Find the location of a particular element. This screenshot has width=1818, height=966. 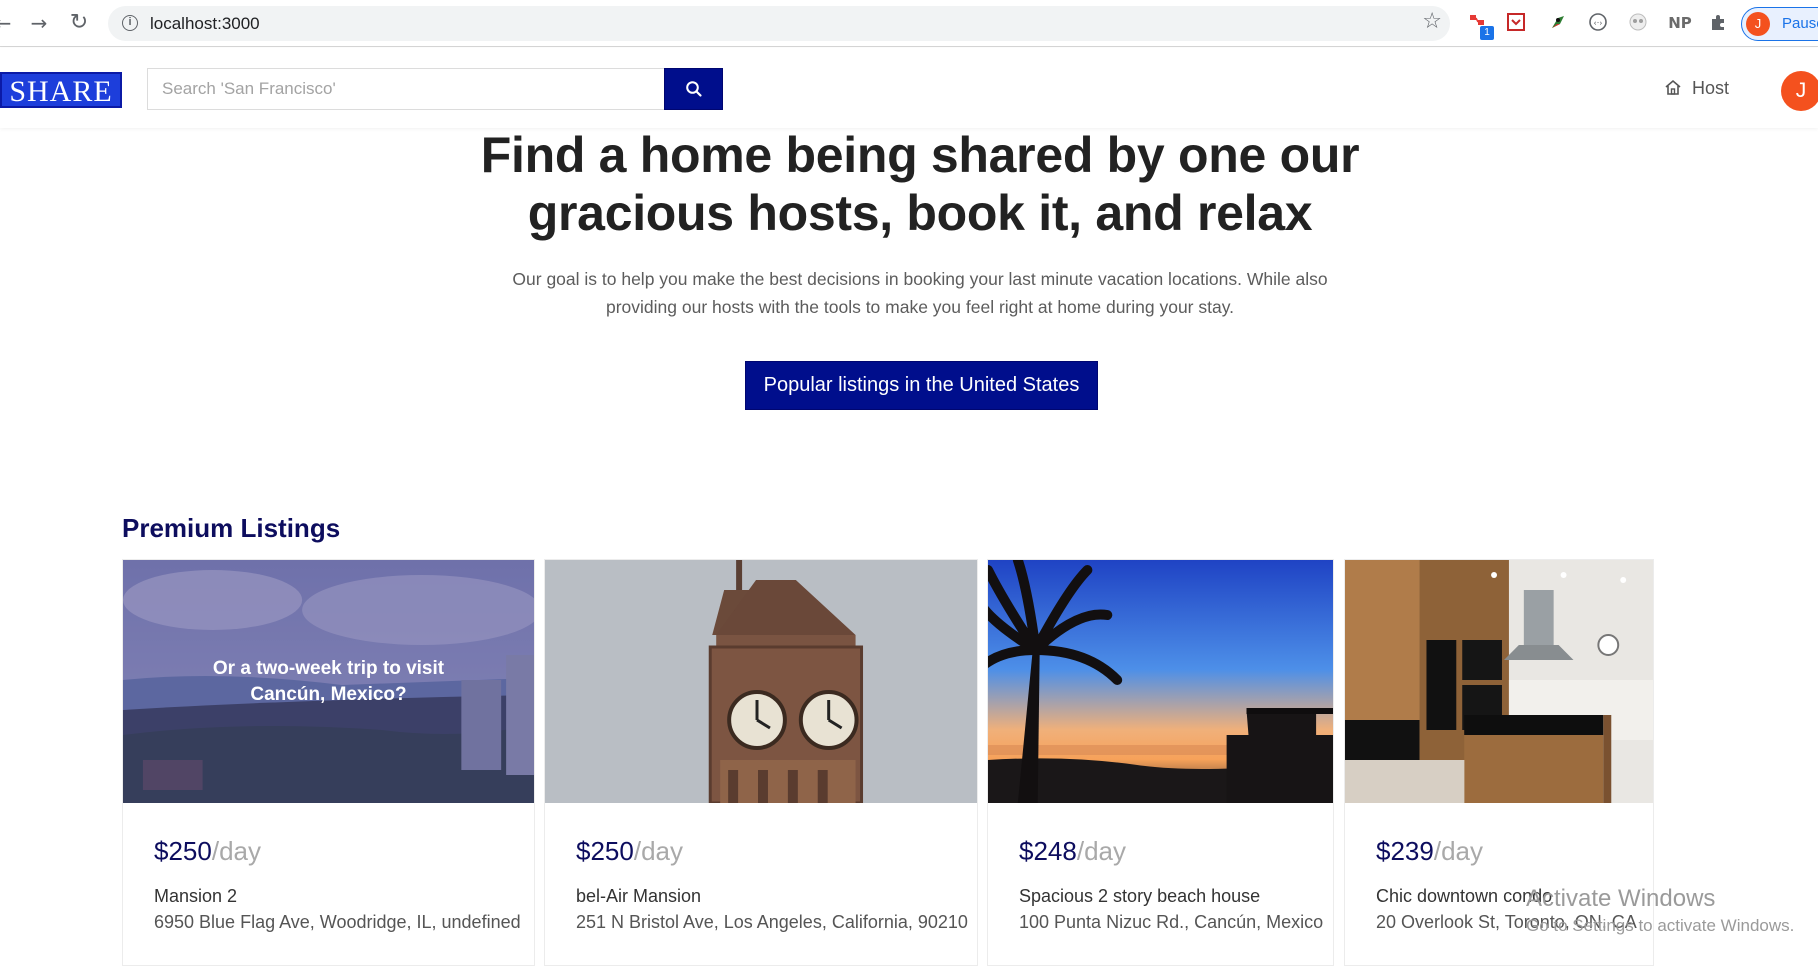

watermark-title: Activate Windows is located at coordinates (1621, 898).